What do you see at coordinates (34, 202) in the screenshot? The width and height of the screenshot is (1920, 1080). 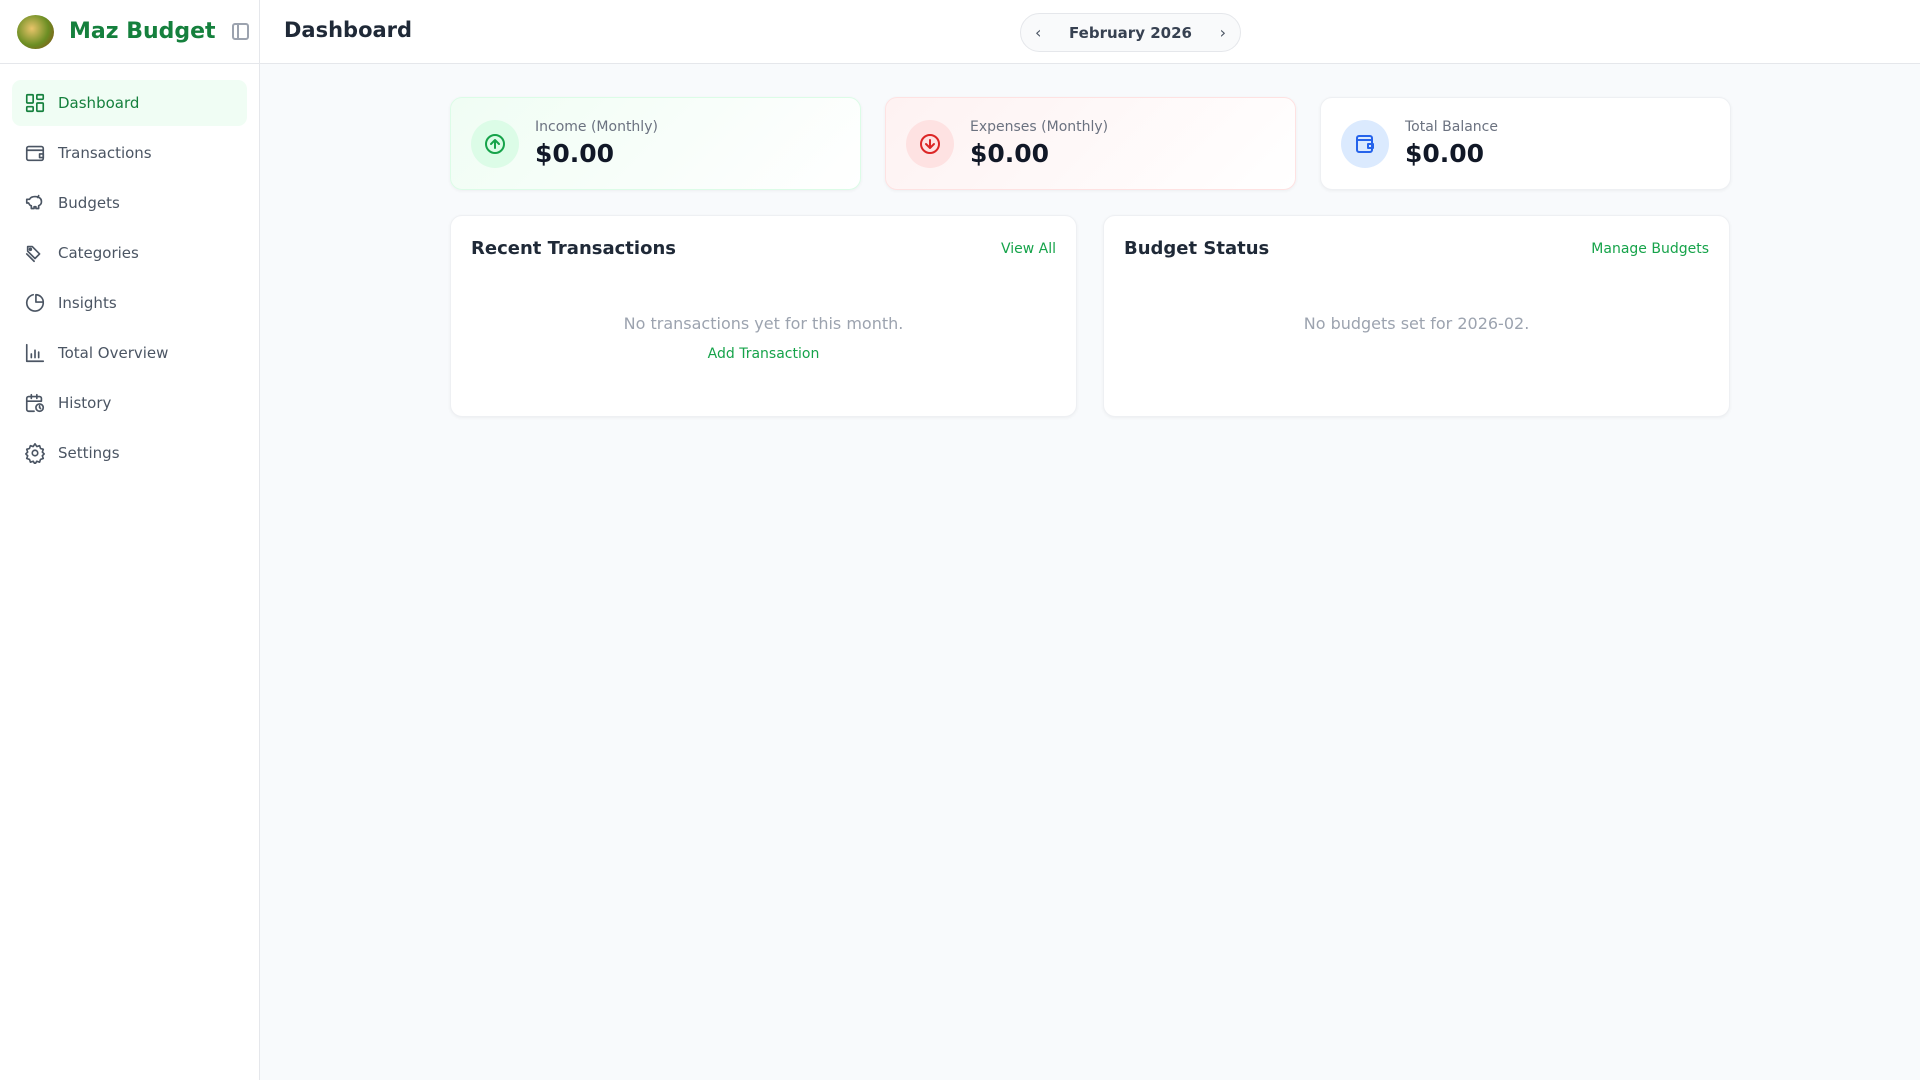 I see `piggy-bank-icon` at bounding box center [34, 202].